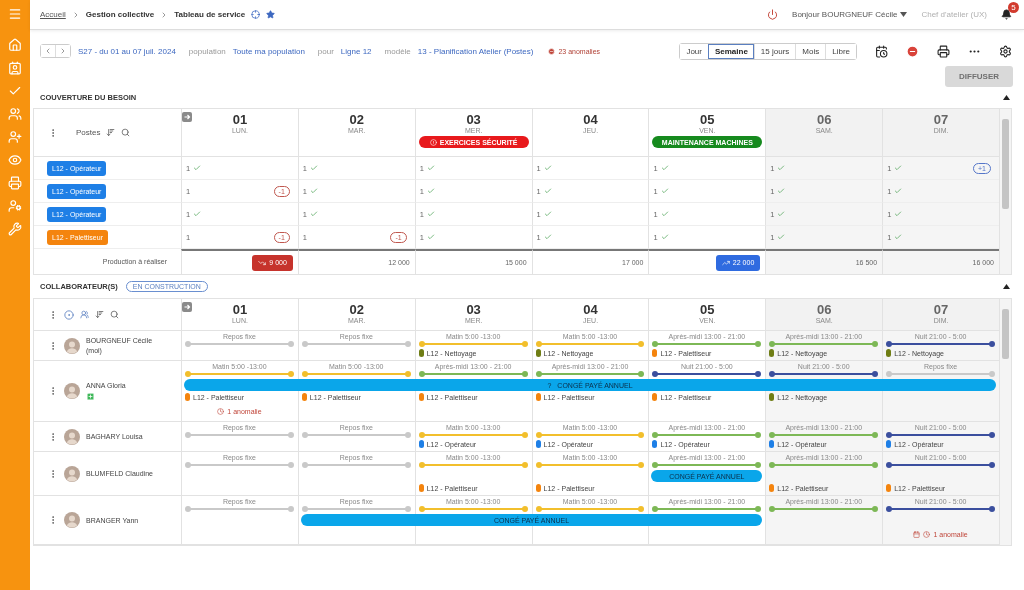 Image resolution: width=1024 pixels, height=590 pixels. What do you see at coordinates (15, 160) in the screenshot?
I see `eye-icon` at bounding box center [15, 160].